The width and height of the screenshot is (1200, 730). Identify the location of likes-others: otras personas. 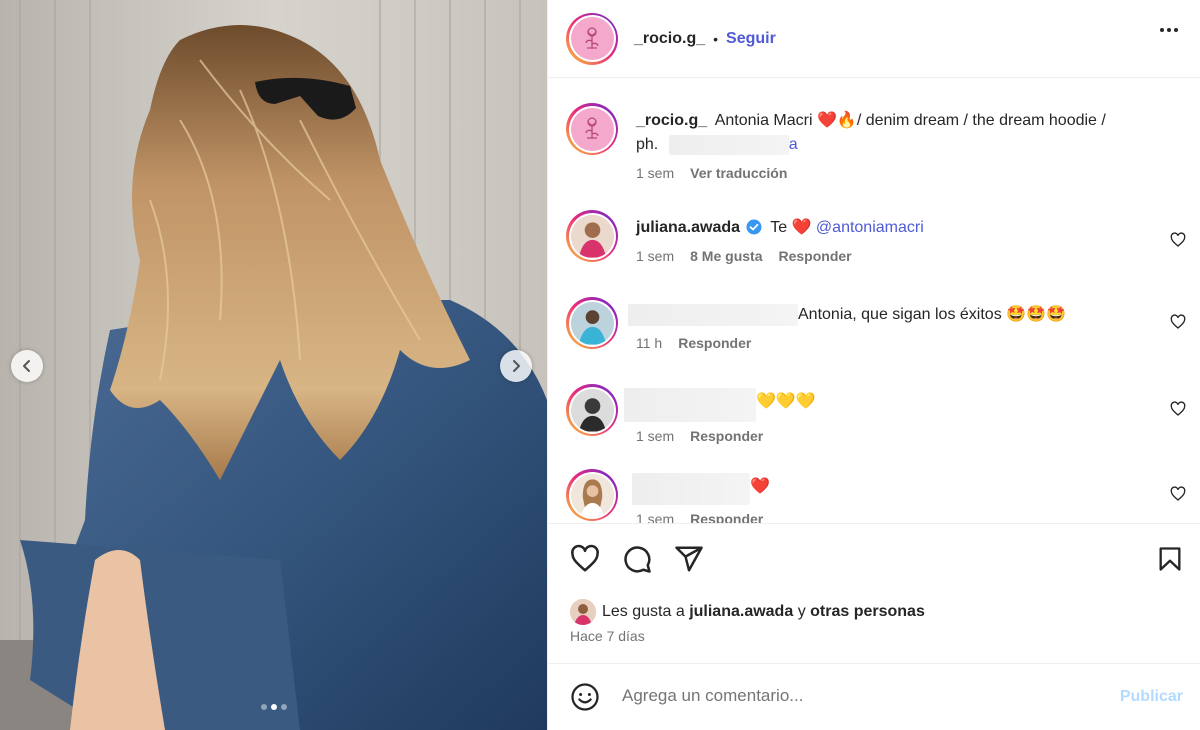
(867, 612).